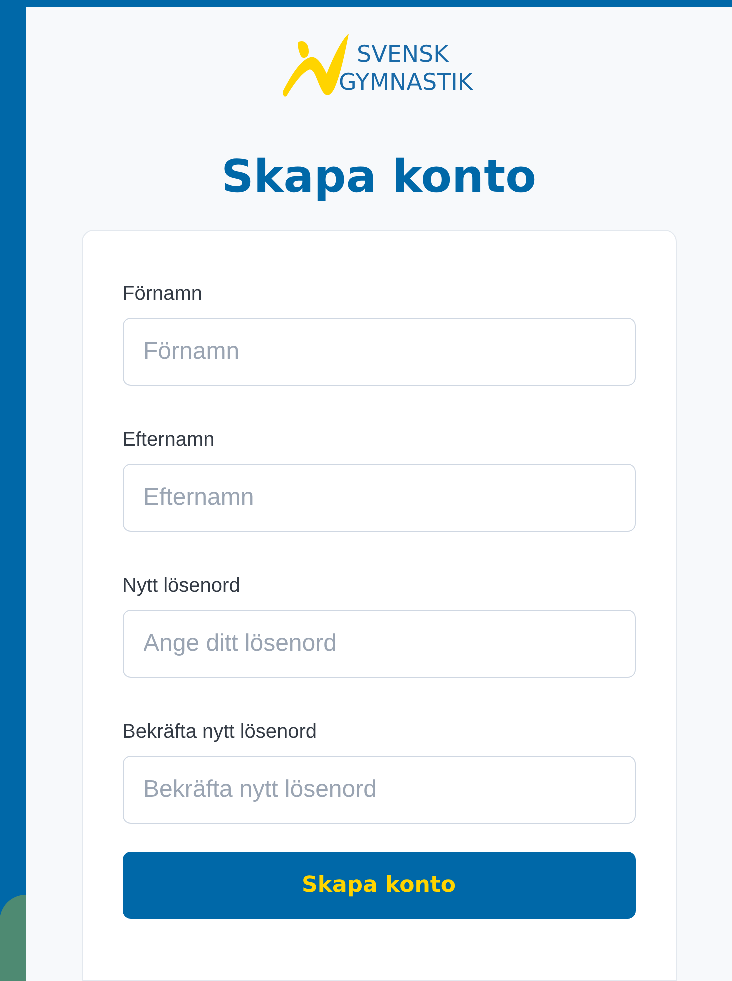 This screenshot has width=732, height=981. What do you see at coordinates (379, 176) in the screenshot?
I see `page-title: Skapa konto` at bounding box center [379, 176].